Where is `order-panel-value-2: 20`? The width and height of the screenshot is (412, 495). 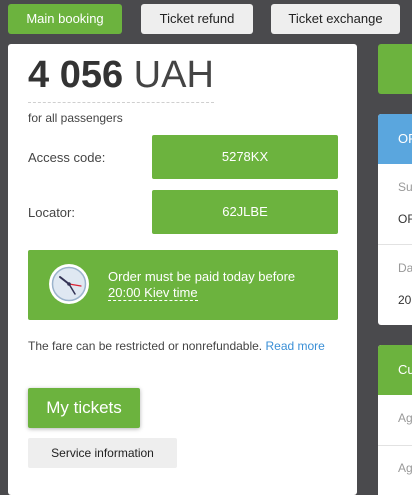
order-panel-value-2: 20 is located at coordinates (405, 300).